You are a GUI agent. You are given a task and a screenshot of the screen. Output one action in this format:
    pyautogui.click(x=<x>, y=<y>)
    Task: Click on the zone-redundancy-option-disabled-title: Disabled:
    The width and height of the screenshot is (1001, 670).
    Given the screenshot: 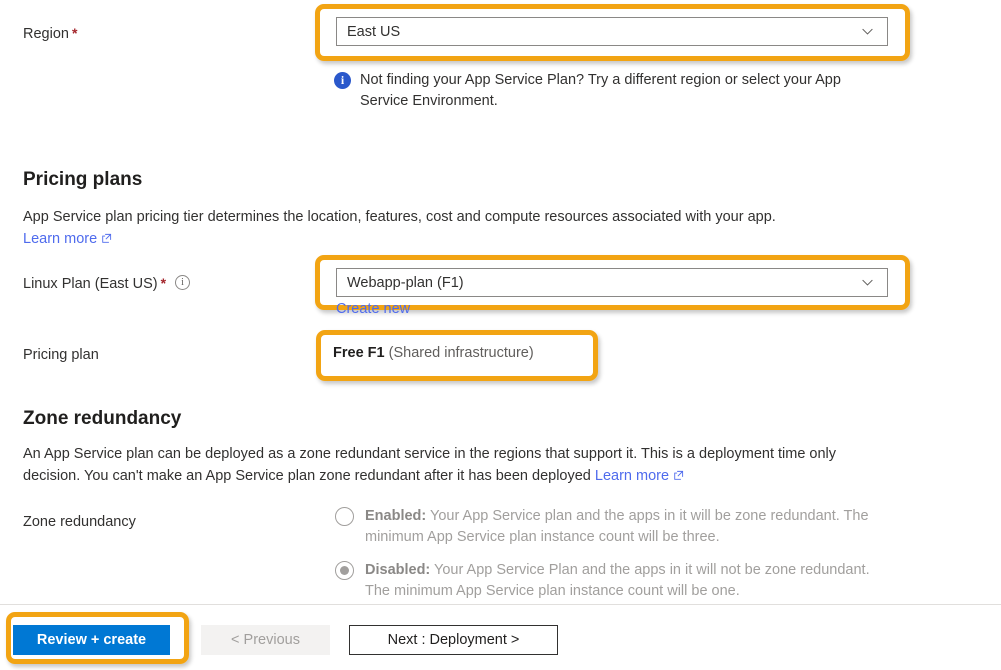 What is the action you would take?
    pyautogui.click(x=398, y=570)
    